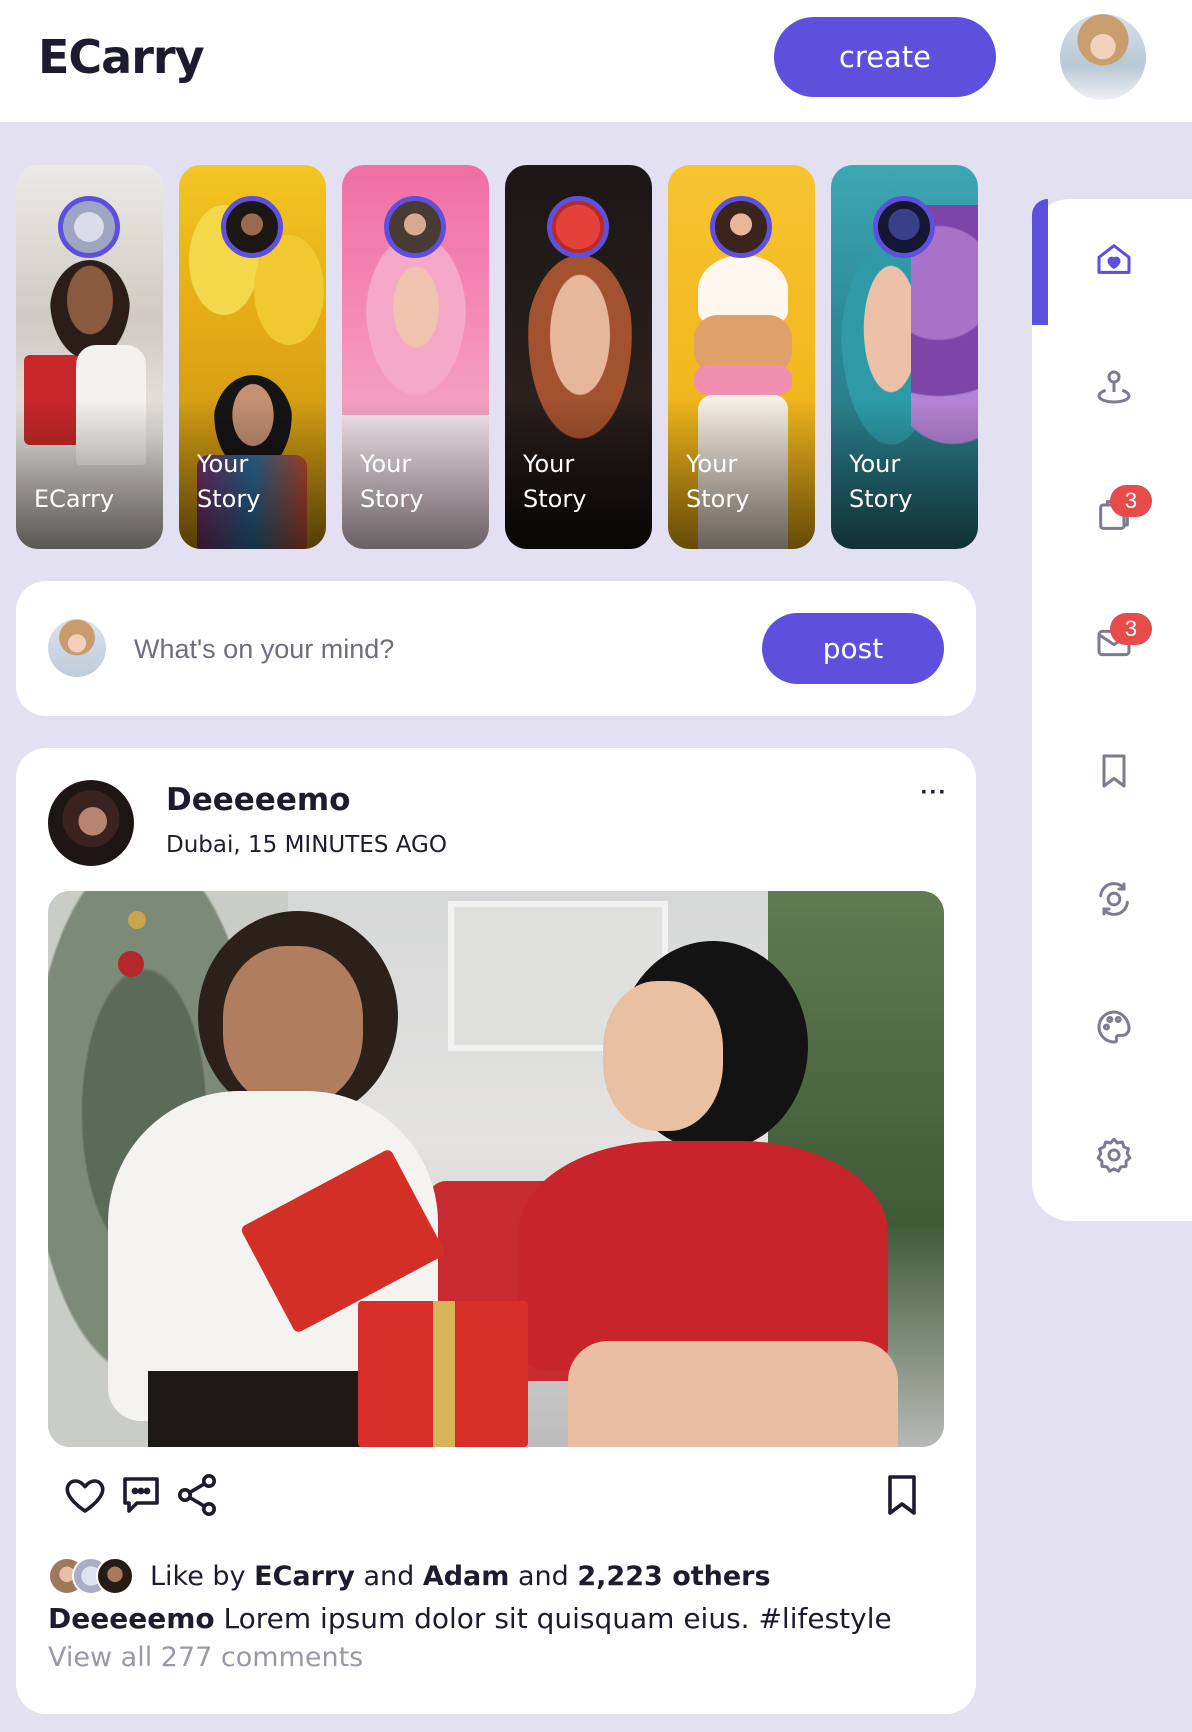 The height and width of the screenshot is (1732, 1192). Describe the element at coordinates (131, 1618) in the screenshot. I see `caption-author: Deeeeemo` at that location.